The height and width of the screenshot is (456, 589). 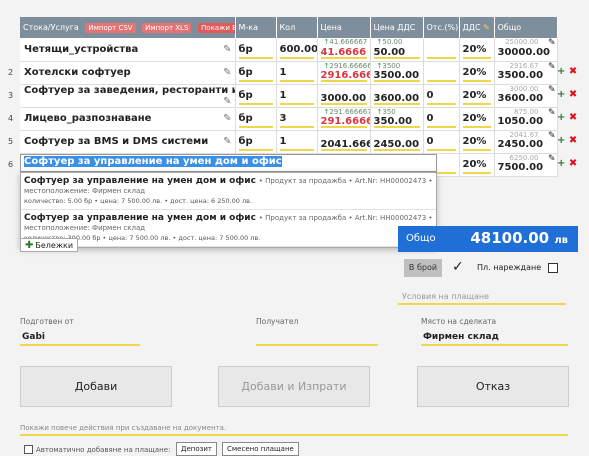 What do you see at coordinates (256, 27) in the screenshot?
I see `header-unit: М-ка` at bounding box center [256, 27].